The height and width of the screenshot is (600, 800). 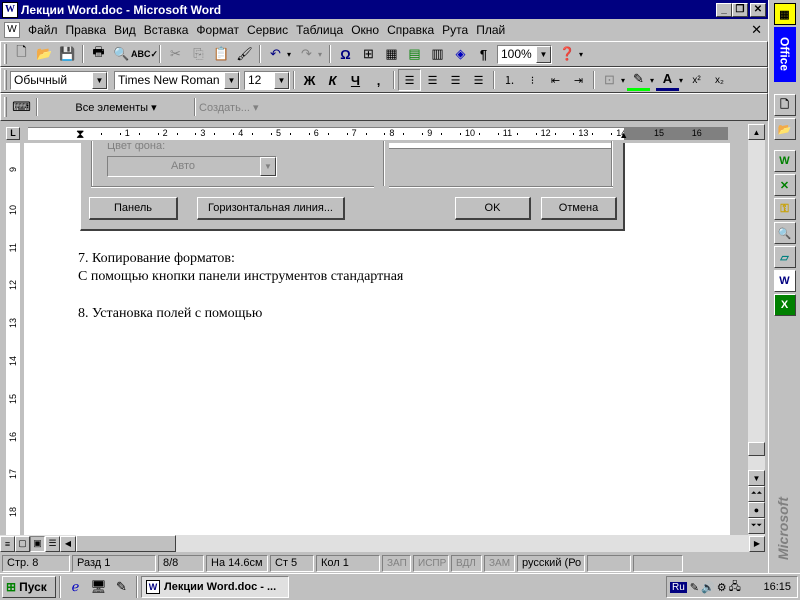 I want to click on ruler-scale: 1234567891011121314151617⧗▲151617, so click(x=378, y=133).